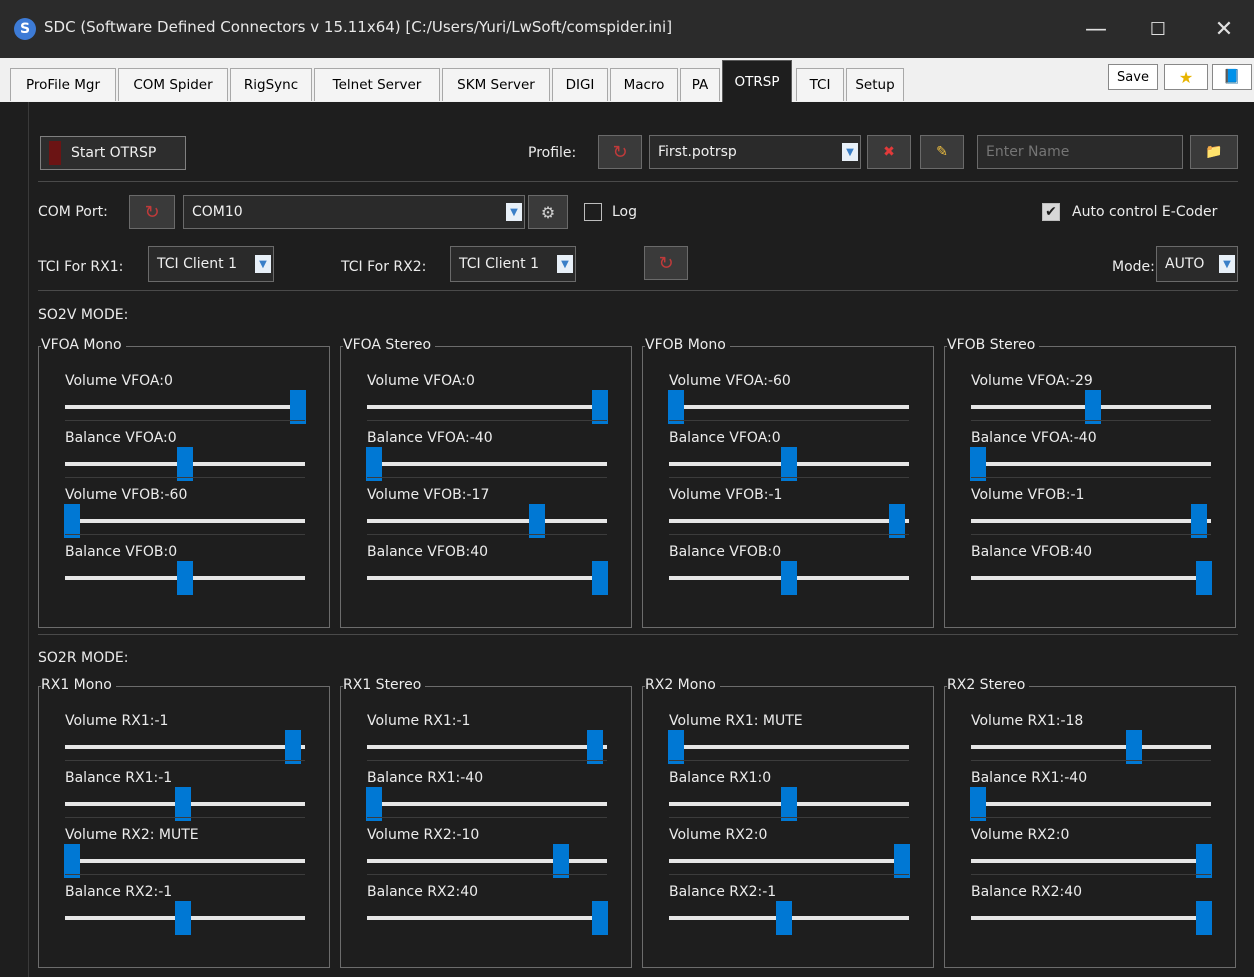 The width and height of the screenshot is (1254, 977). I want to click on tab-pa: PA, so click(700, 84).